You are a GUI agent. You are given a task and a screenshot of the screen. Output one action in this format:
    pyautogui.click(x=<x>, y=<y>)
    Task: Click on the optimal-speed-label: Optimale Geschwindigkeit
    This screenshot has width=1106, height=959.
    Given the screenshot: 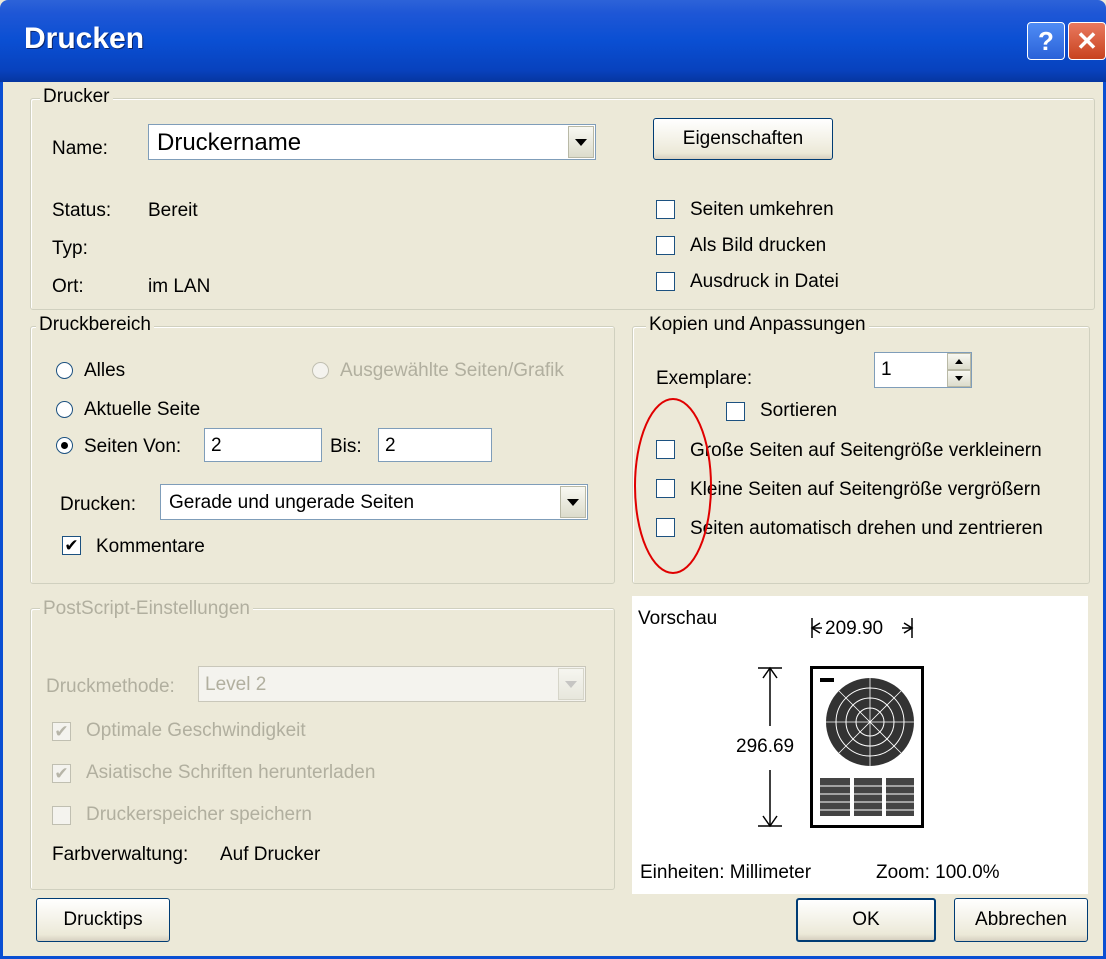 What is the action you would take?
    pyautogui.click(x=196, y=730)
    